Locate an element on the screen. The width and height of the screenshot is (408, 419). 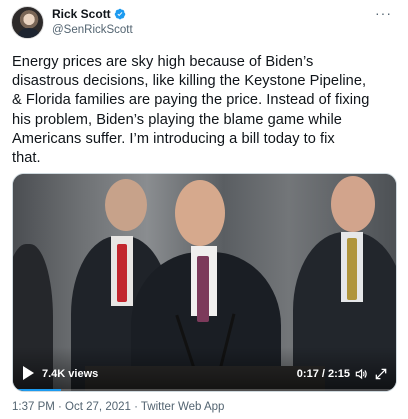
verified-badge-icon is located at coordinates (119, 14).